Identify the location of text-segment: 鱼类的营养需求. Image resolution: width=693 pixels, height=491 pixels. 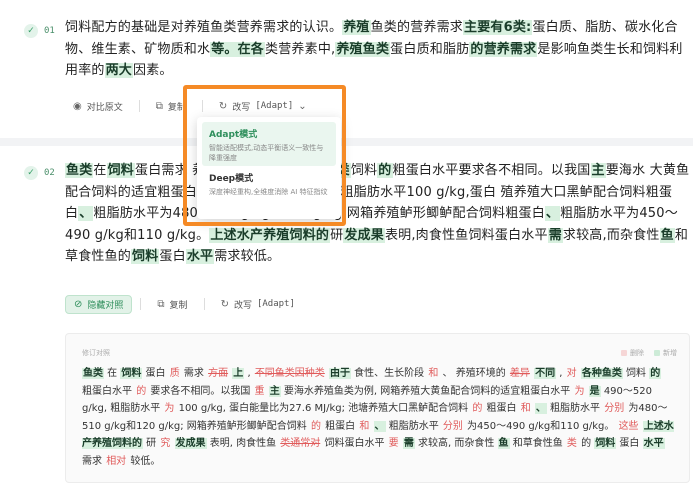
(417, 27).